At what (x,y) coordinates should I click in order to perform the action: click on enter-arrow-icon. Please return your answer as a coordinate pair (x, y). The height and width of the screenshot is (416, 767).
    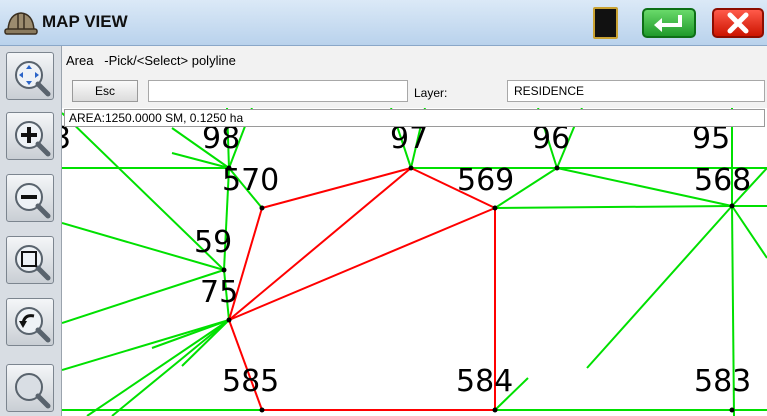
    Looking at the image, I should click on (668, 23).